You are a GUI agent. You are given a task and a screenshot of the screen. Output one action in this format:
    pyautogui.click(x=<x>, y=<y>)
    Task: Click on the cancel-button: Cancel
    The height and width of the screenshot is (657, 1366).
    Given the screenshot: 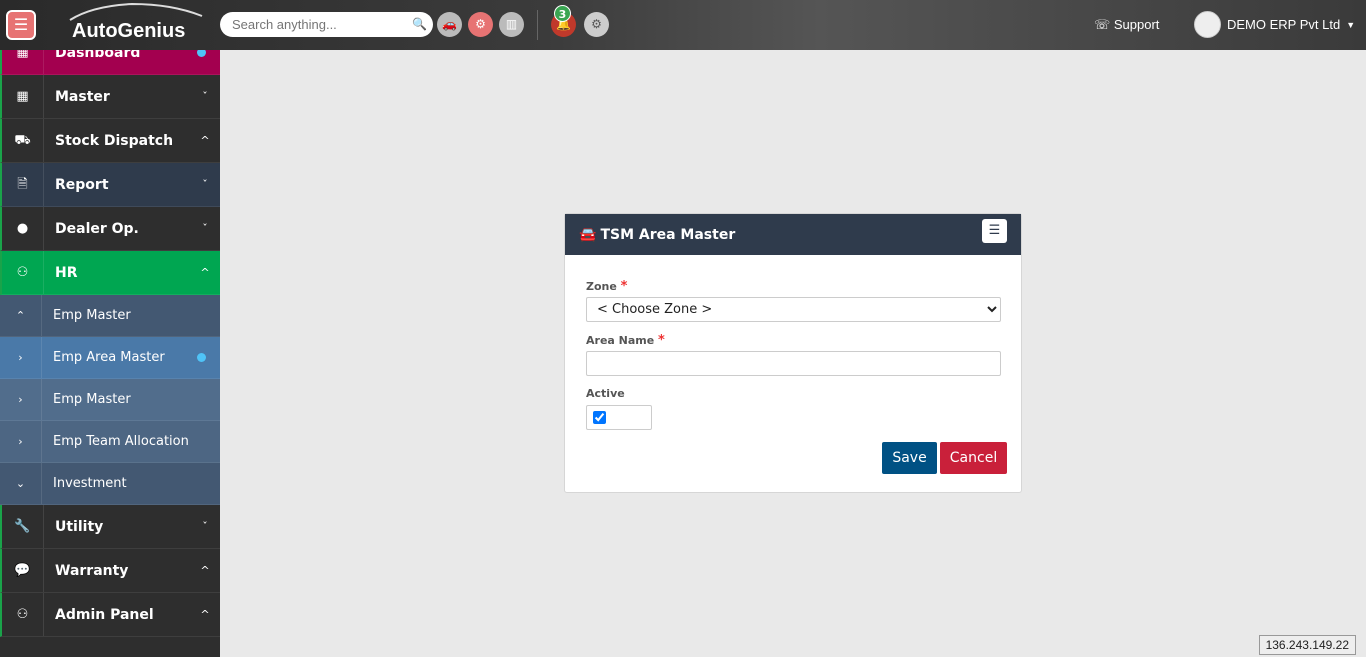 What is the action you would take?
    pyautogui.click(x=973, y=458)
    